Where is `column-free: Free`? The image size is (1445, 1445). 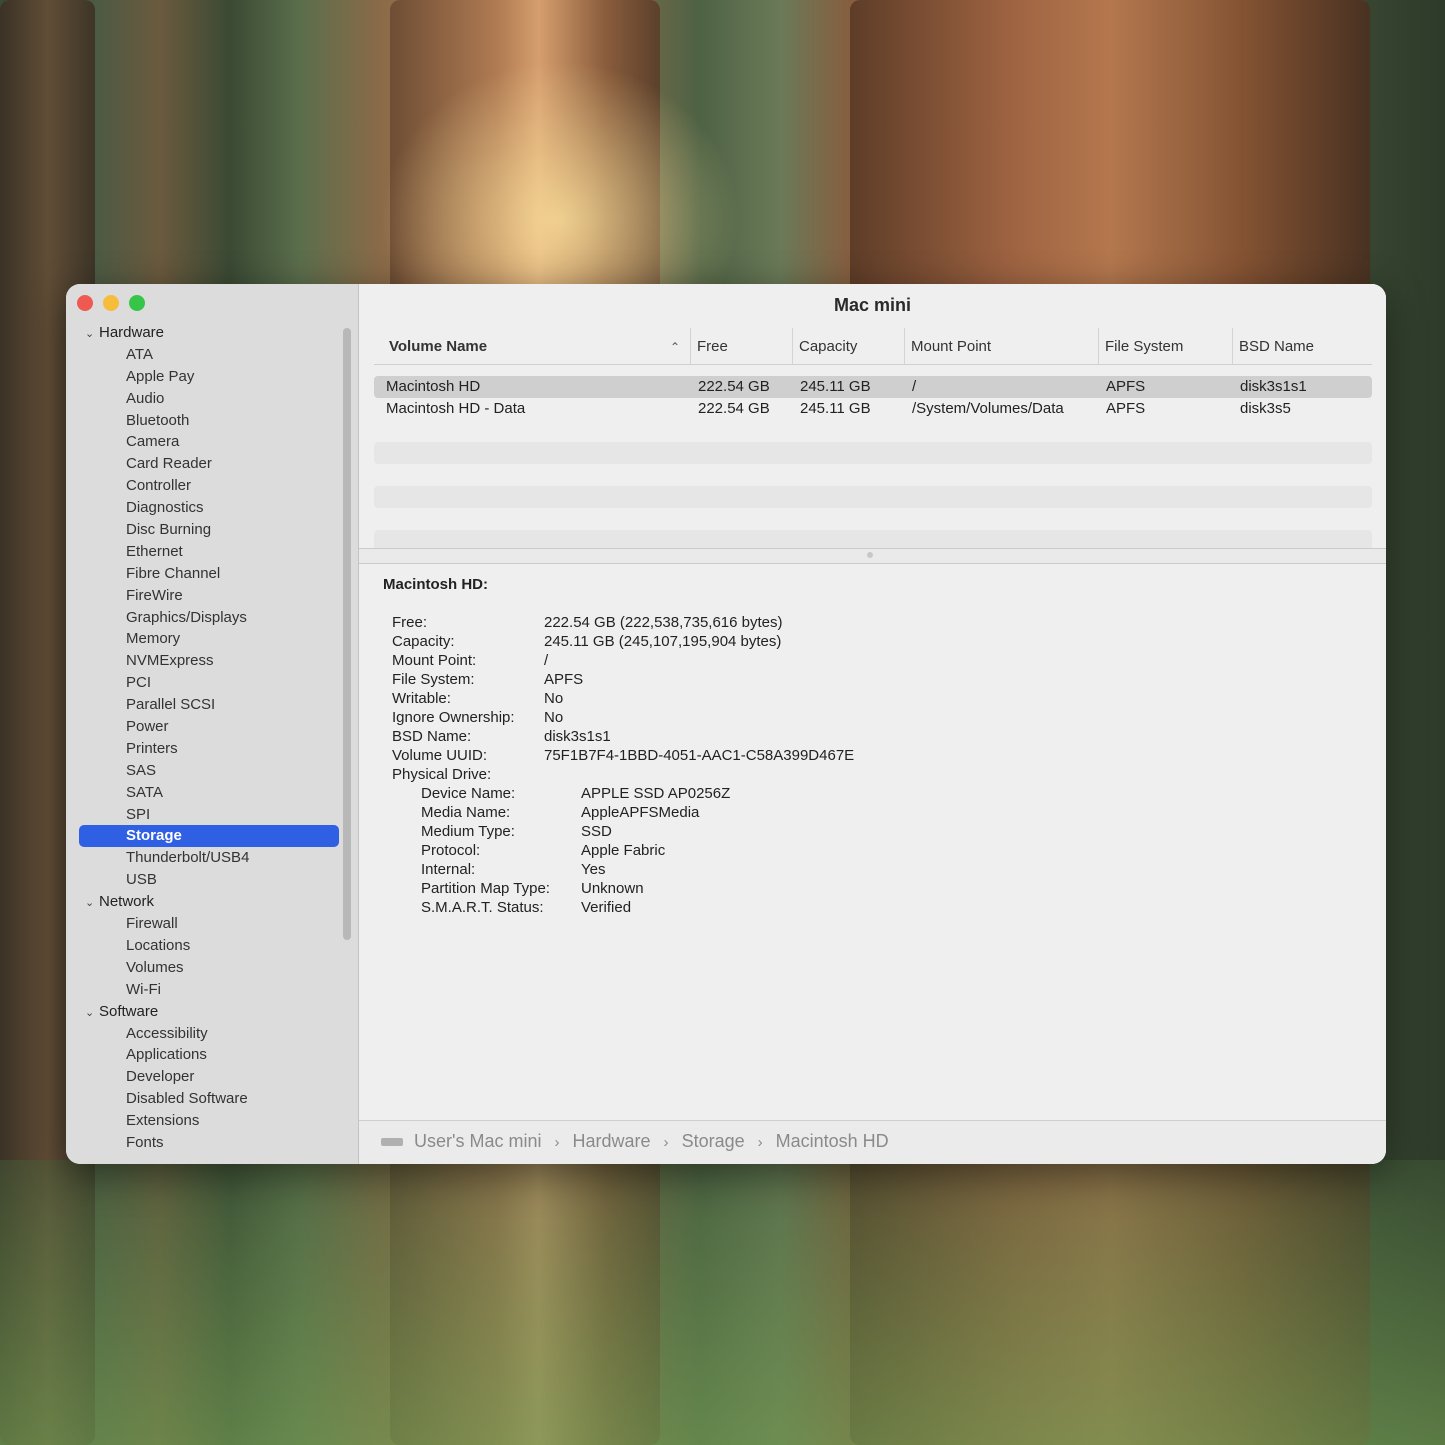
column-free: Free is located at coordinates (741, 346).